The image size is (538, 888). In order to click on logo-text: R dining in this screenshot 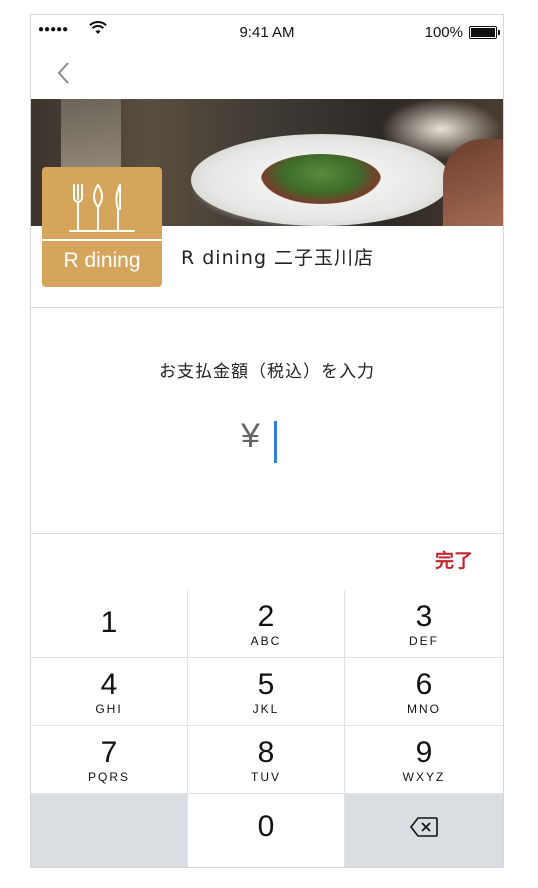, I will do `click(102, 260)`.